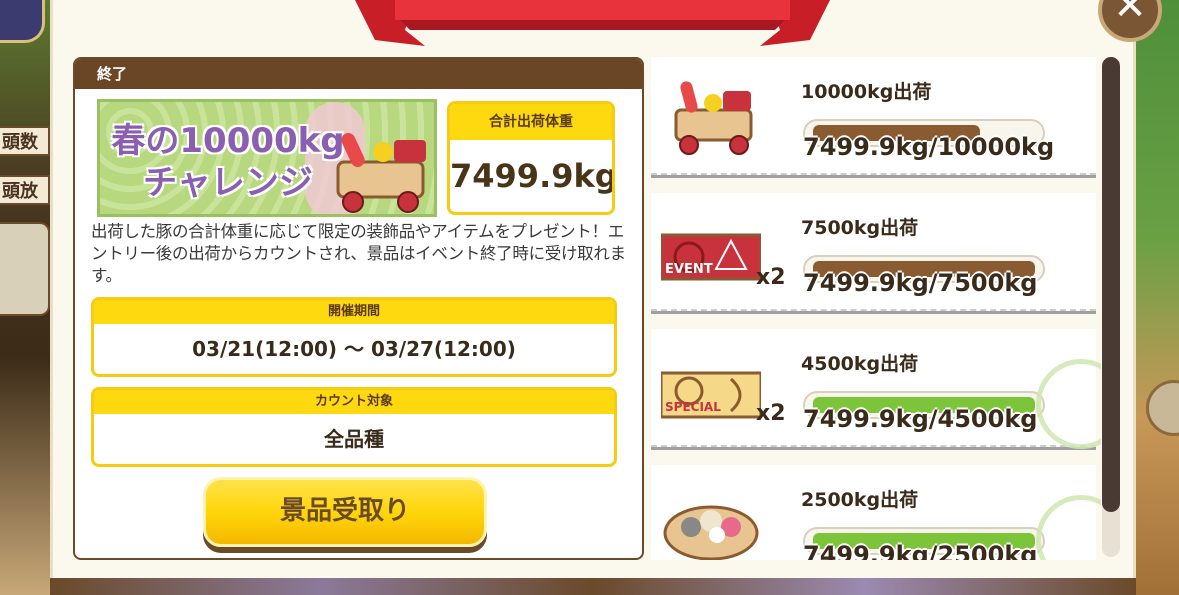  Describe the element at coordinates (354, 439) in the screenshot. I see `count-target-value: 全品種` at that location.